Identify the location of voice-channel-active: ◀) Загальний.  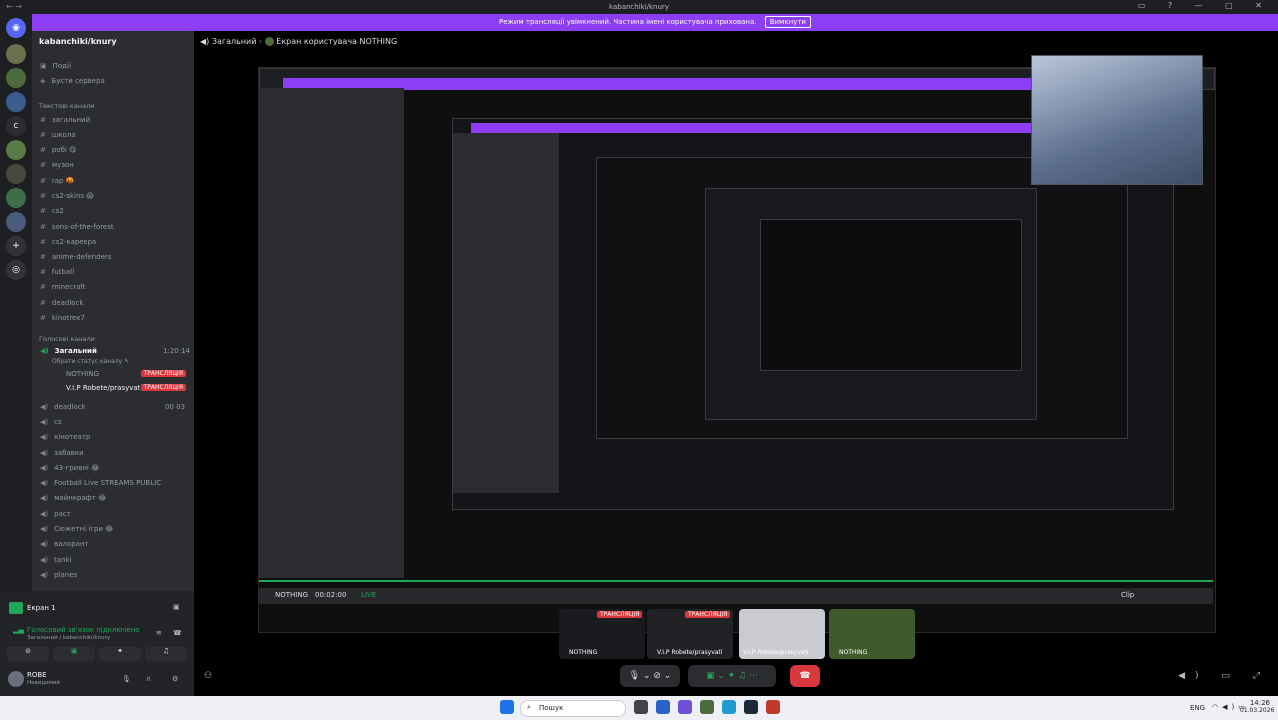
(68, 351).